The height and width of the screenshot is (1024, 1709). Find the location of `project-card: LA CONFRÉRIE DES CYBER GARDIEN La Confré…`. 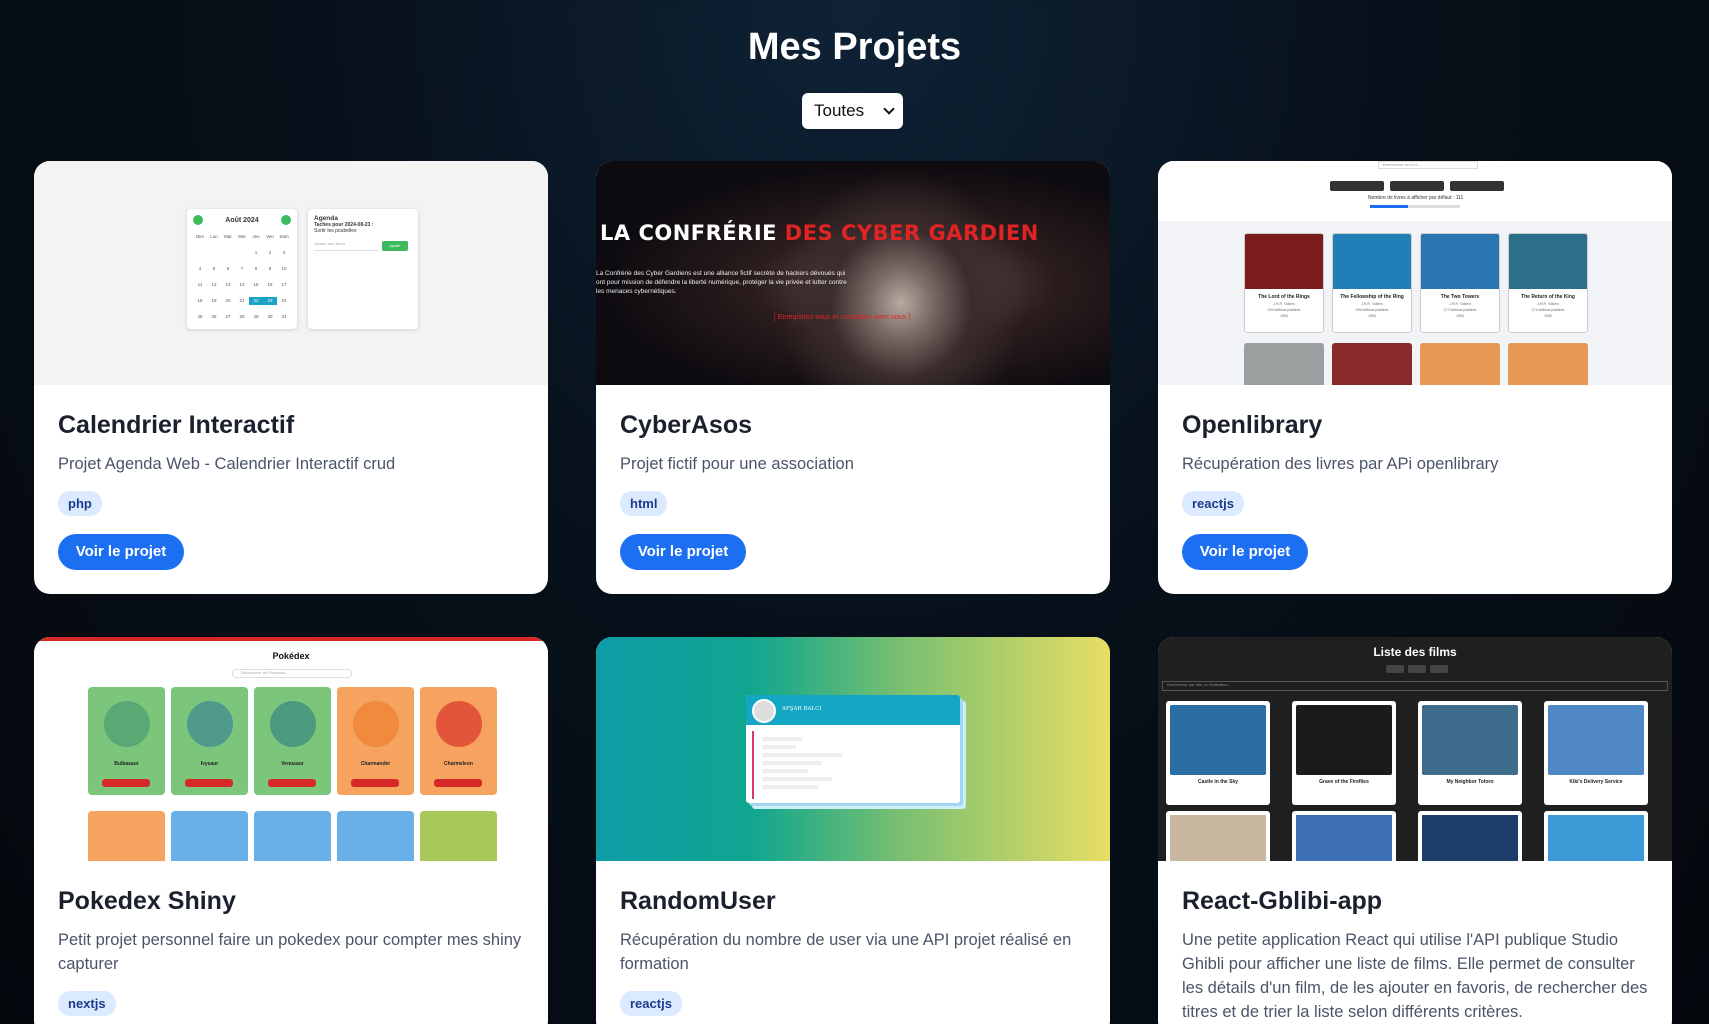

project-card: LA CONFRÉRIE DES CYBER GARDIEN La Confré… is located at coordinates (853, 377).